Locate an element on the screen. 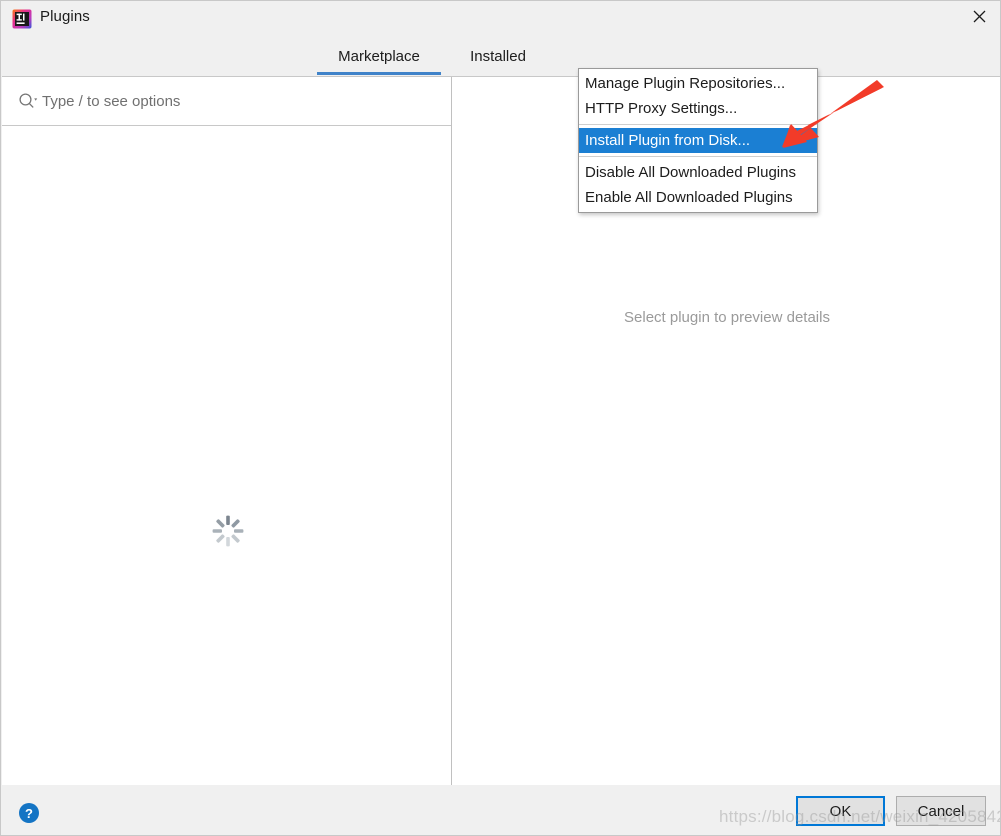  watermark-text: https://blog.csdn.net/weixin_42058422 is located at coordinates (860, 816).